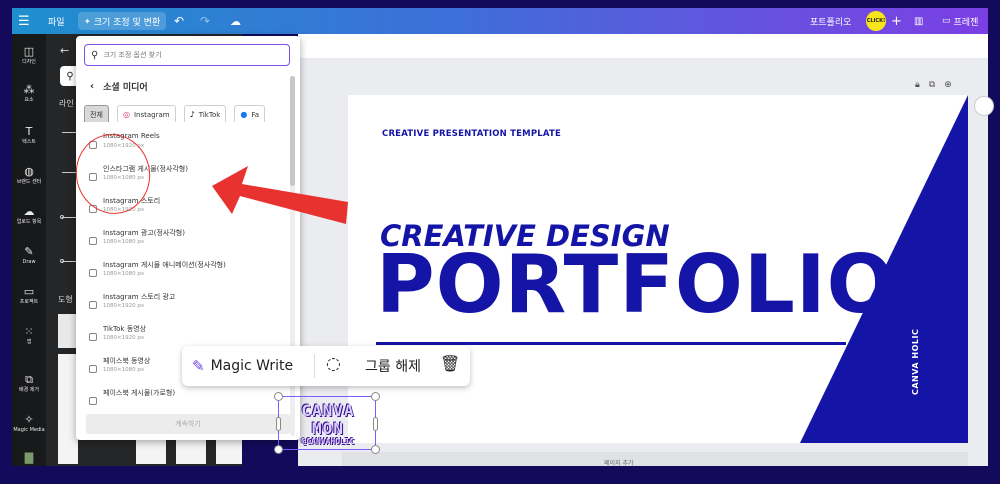 This screenshot has height=484, width=1000. I want to click on lines-heading: 라인, so click(66, 103).